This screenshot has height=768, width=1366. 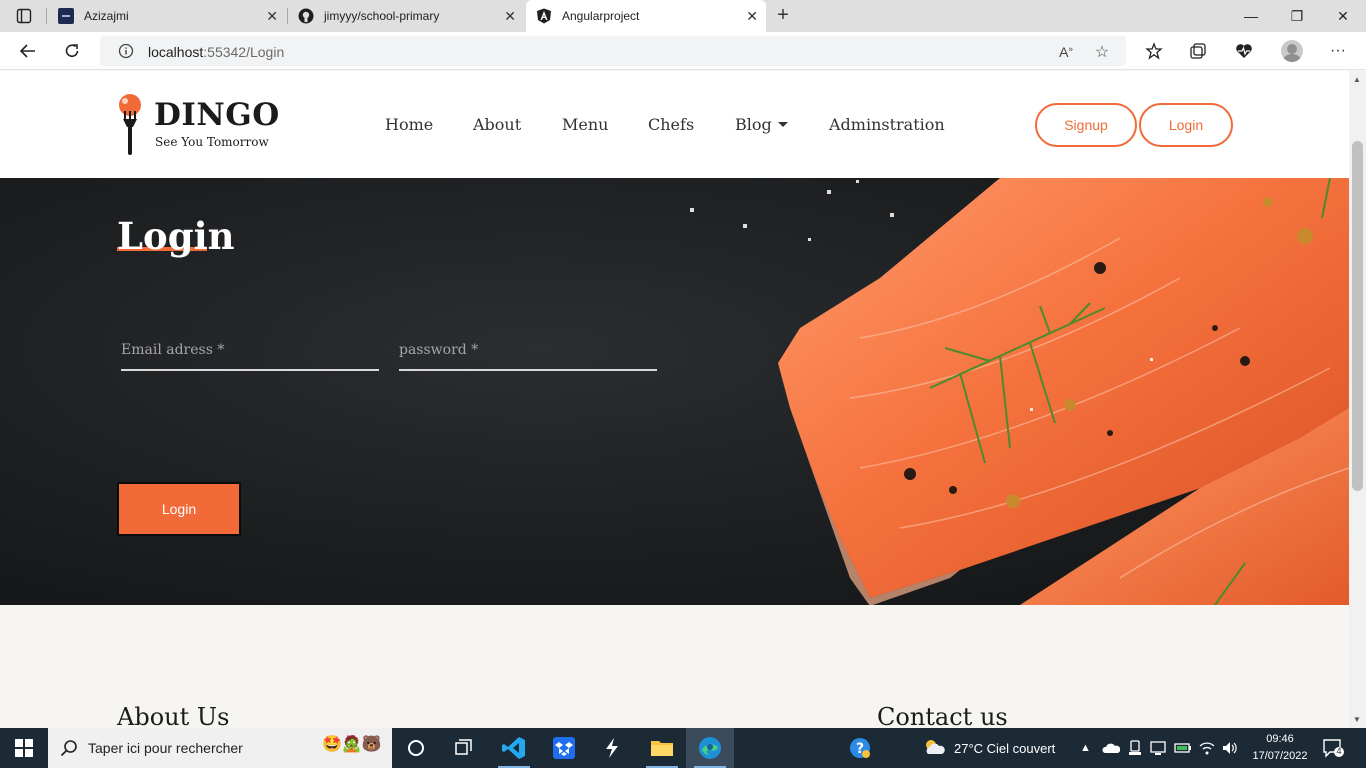 I want to click on tab-title: Azizajmi, so click(x=106, y=16).